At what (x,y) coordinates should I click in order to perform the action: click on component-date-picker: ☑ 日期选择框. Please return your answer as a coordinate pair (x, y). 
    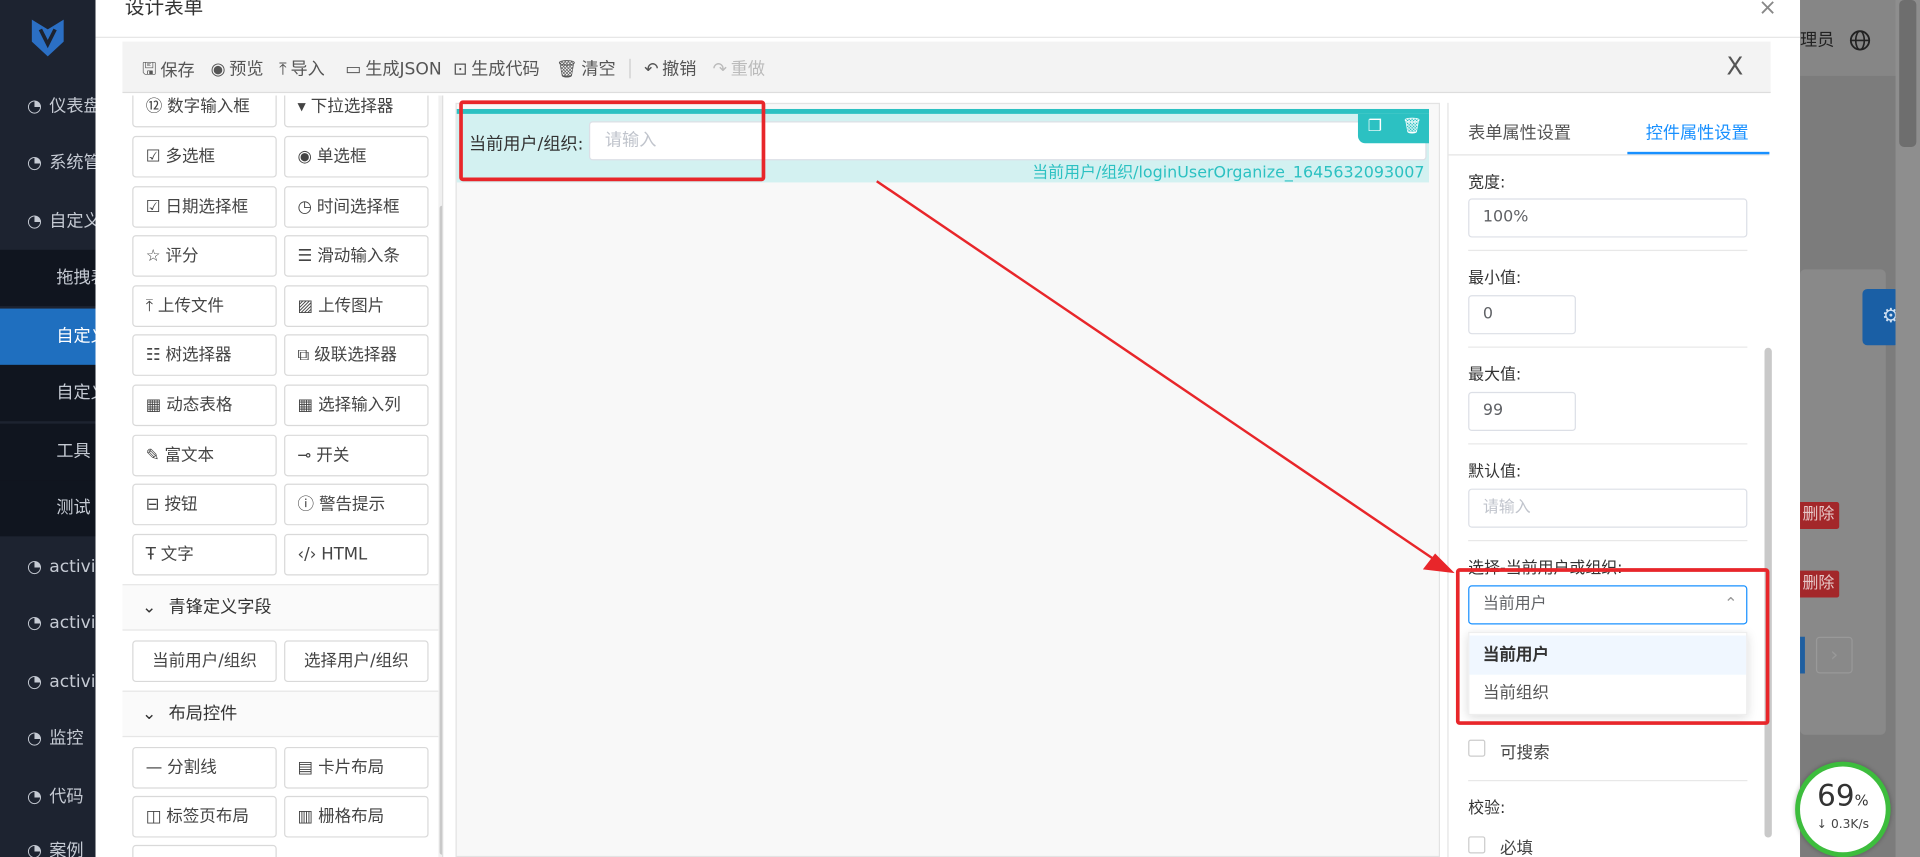
    Looking at the image, I should click on (204, 207).